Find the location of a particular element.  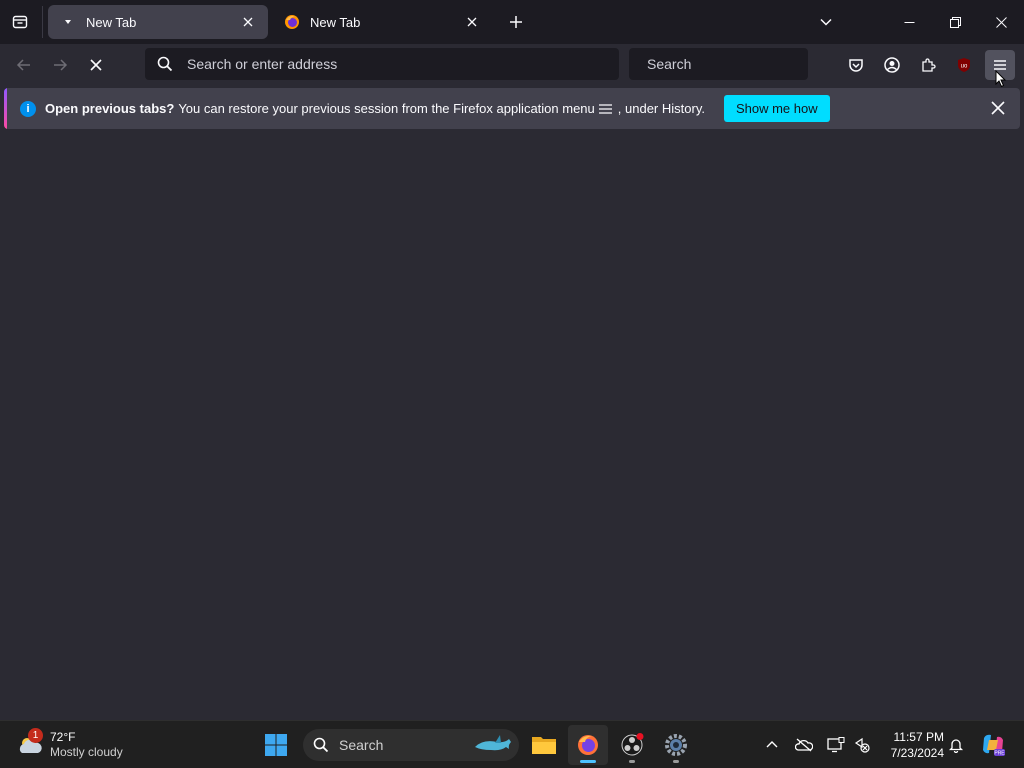

pocket-button is located at coordinates (856, 65).